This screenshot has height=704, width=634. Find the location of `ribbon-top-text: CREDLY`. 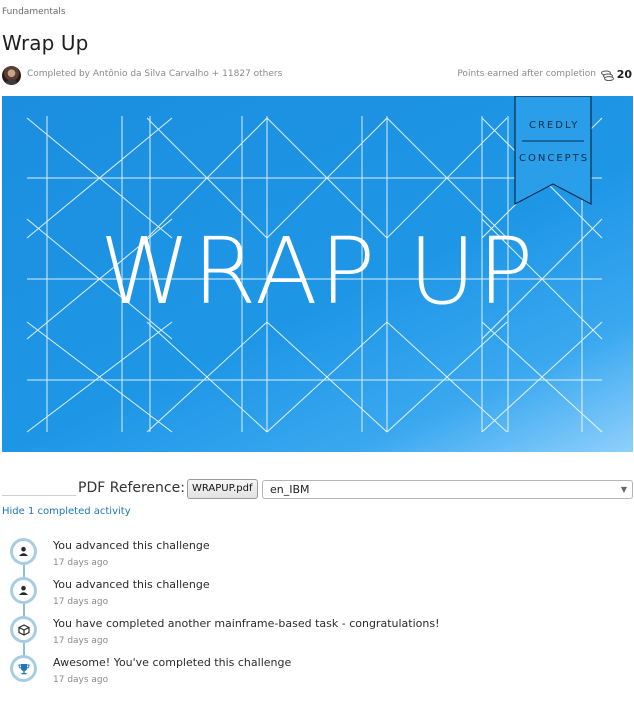

ribbon-top-text: CREDLY is located at coordinates (554, 125).